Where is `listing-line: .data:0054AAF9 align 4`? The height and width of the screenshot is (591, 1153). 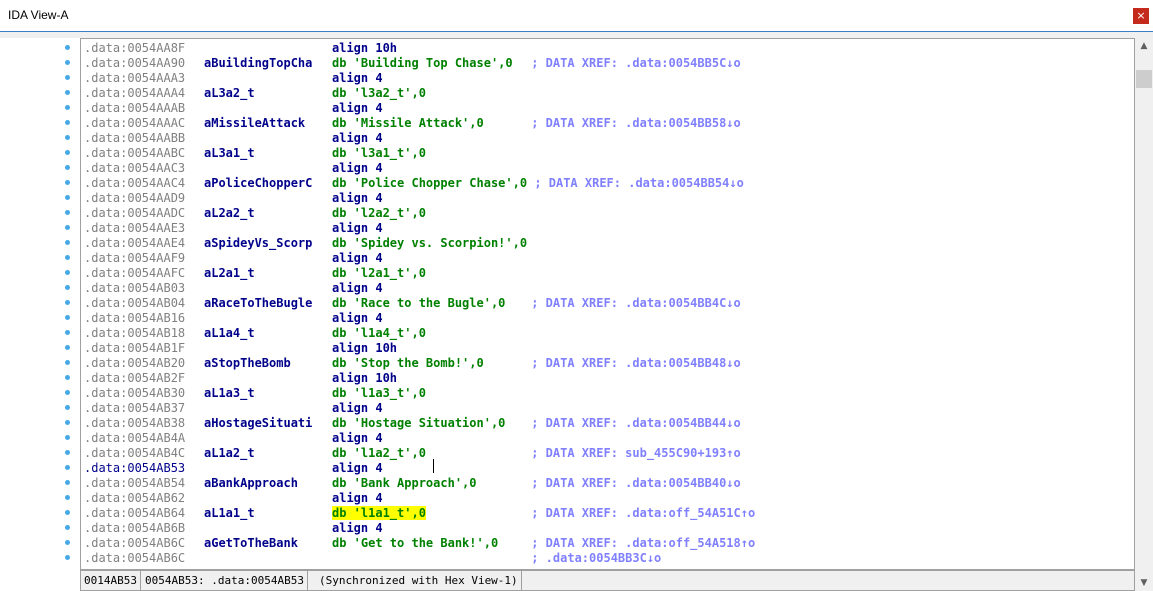 listing-line: .data:0054AAF9 align 4 is located at coordinates (233, 258).